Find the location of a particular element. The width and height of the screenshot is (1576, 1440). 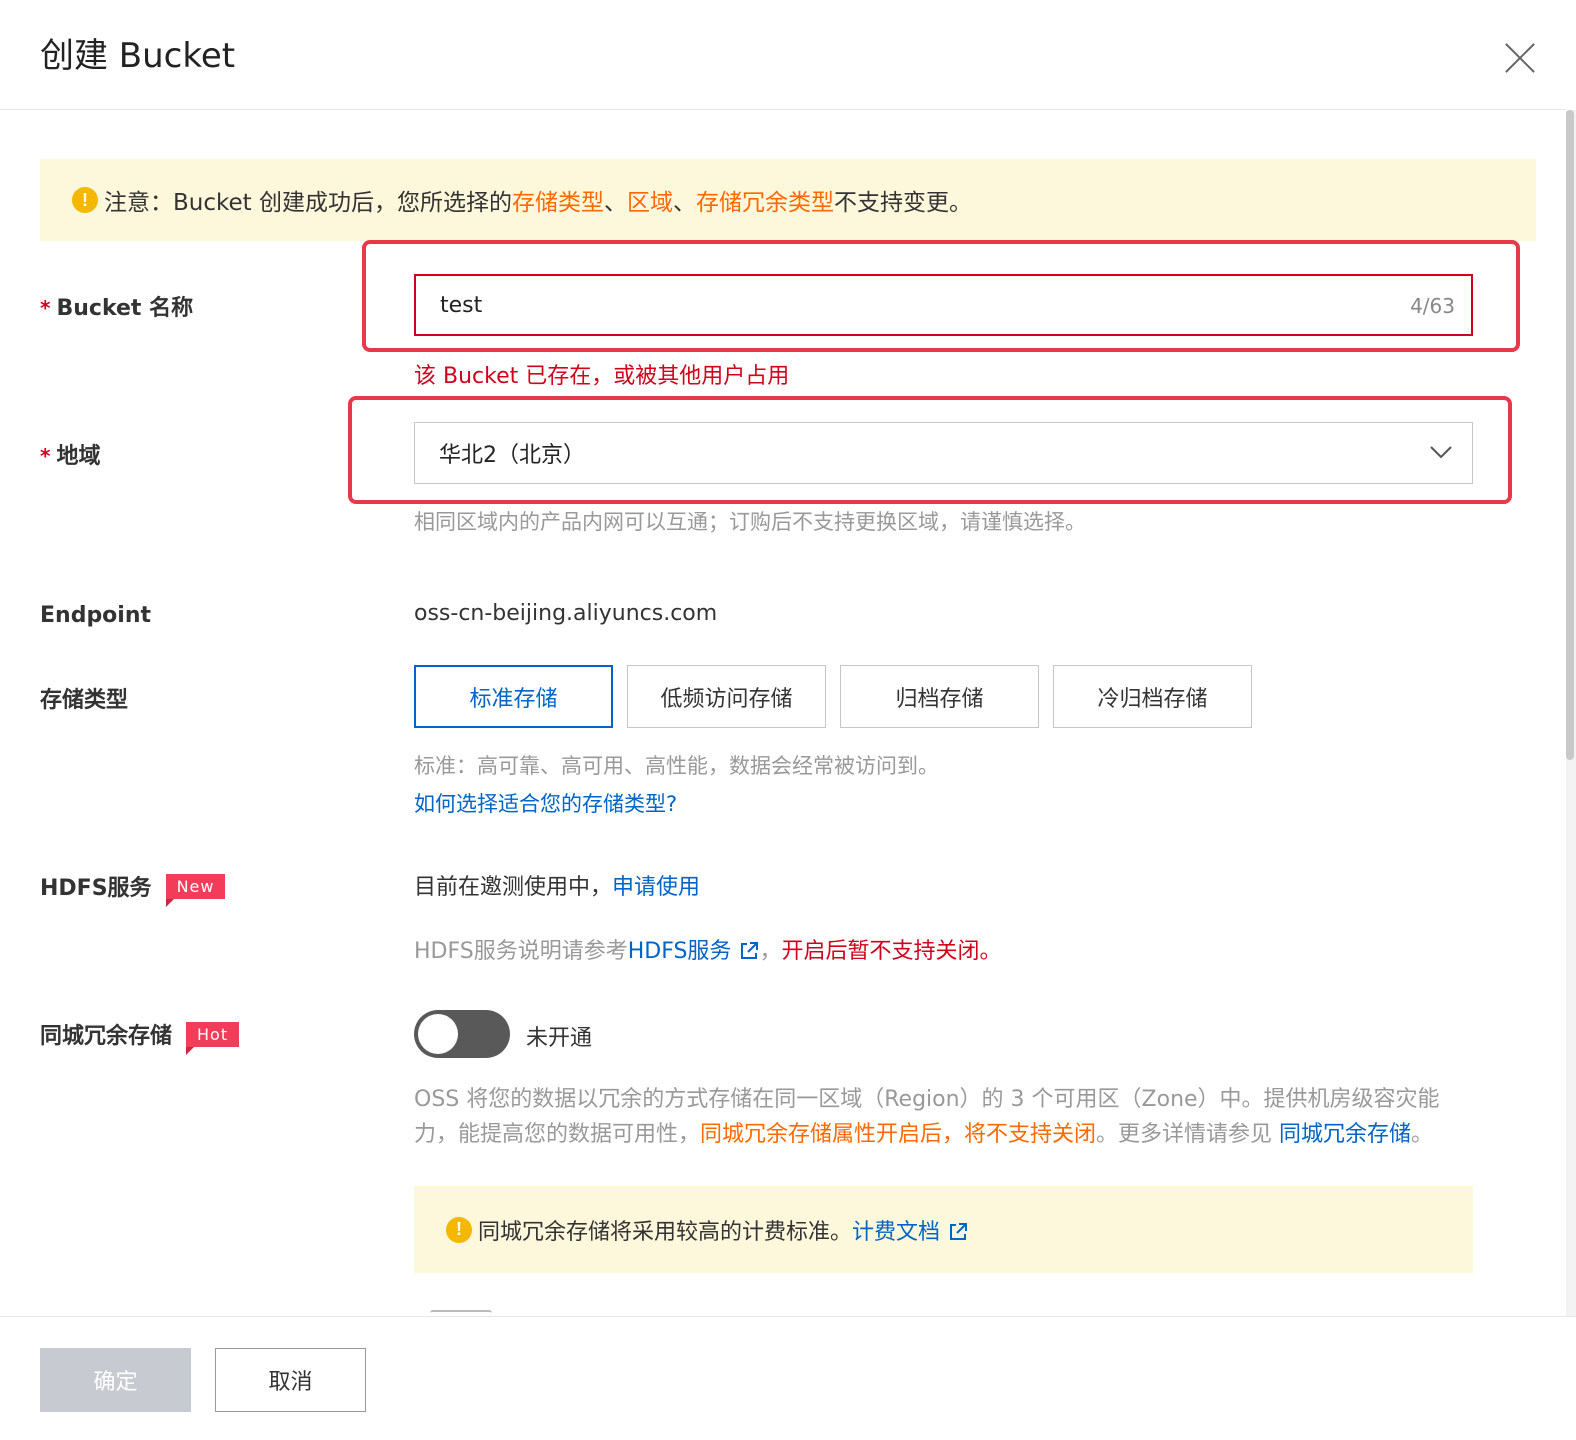

hdfs-note: HDFS服务说明请参考HDFS服务 ，开启后暂不支持关闭。 is located at coordinates (707, 949).